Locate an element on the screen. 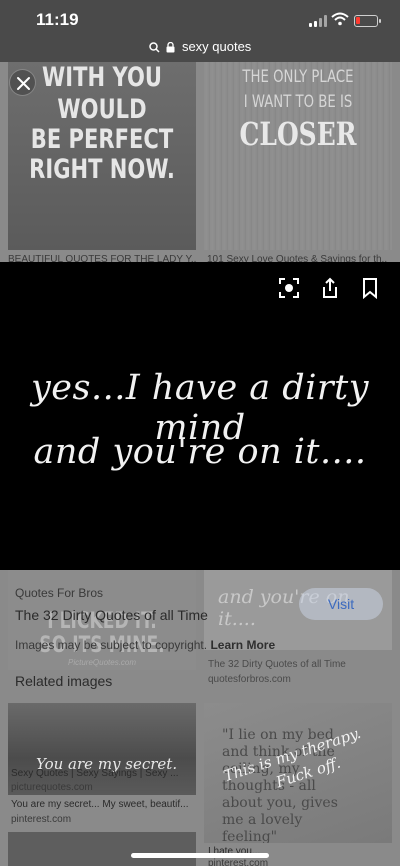 This screenshot has width=400, height=866. lens-search-icon is located at coordinates (289, 288).